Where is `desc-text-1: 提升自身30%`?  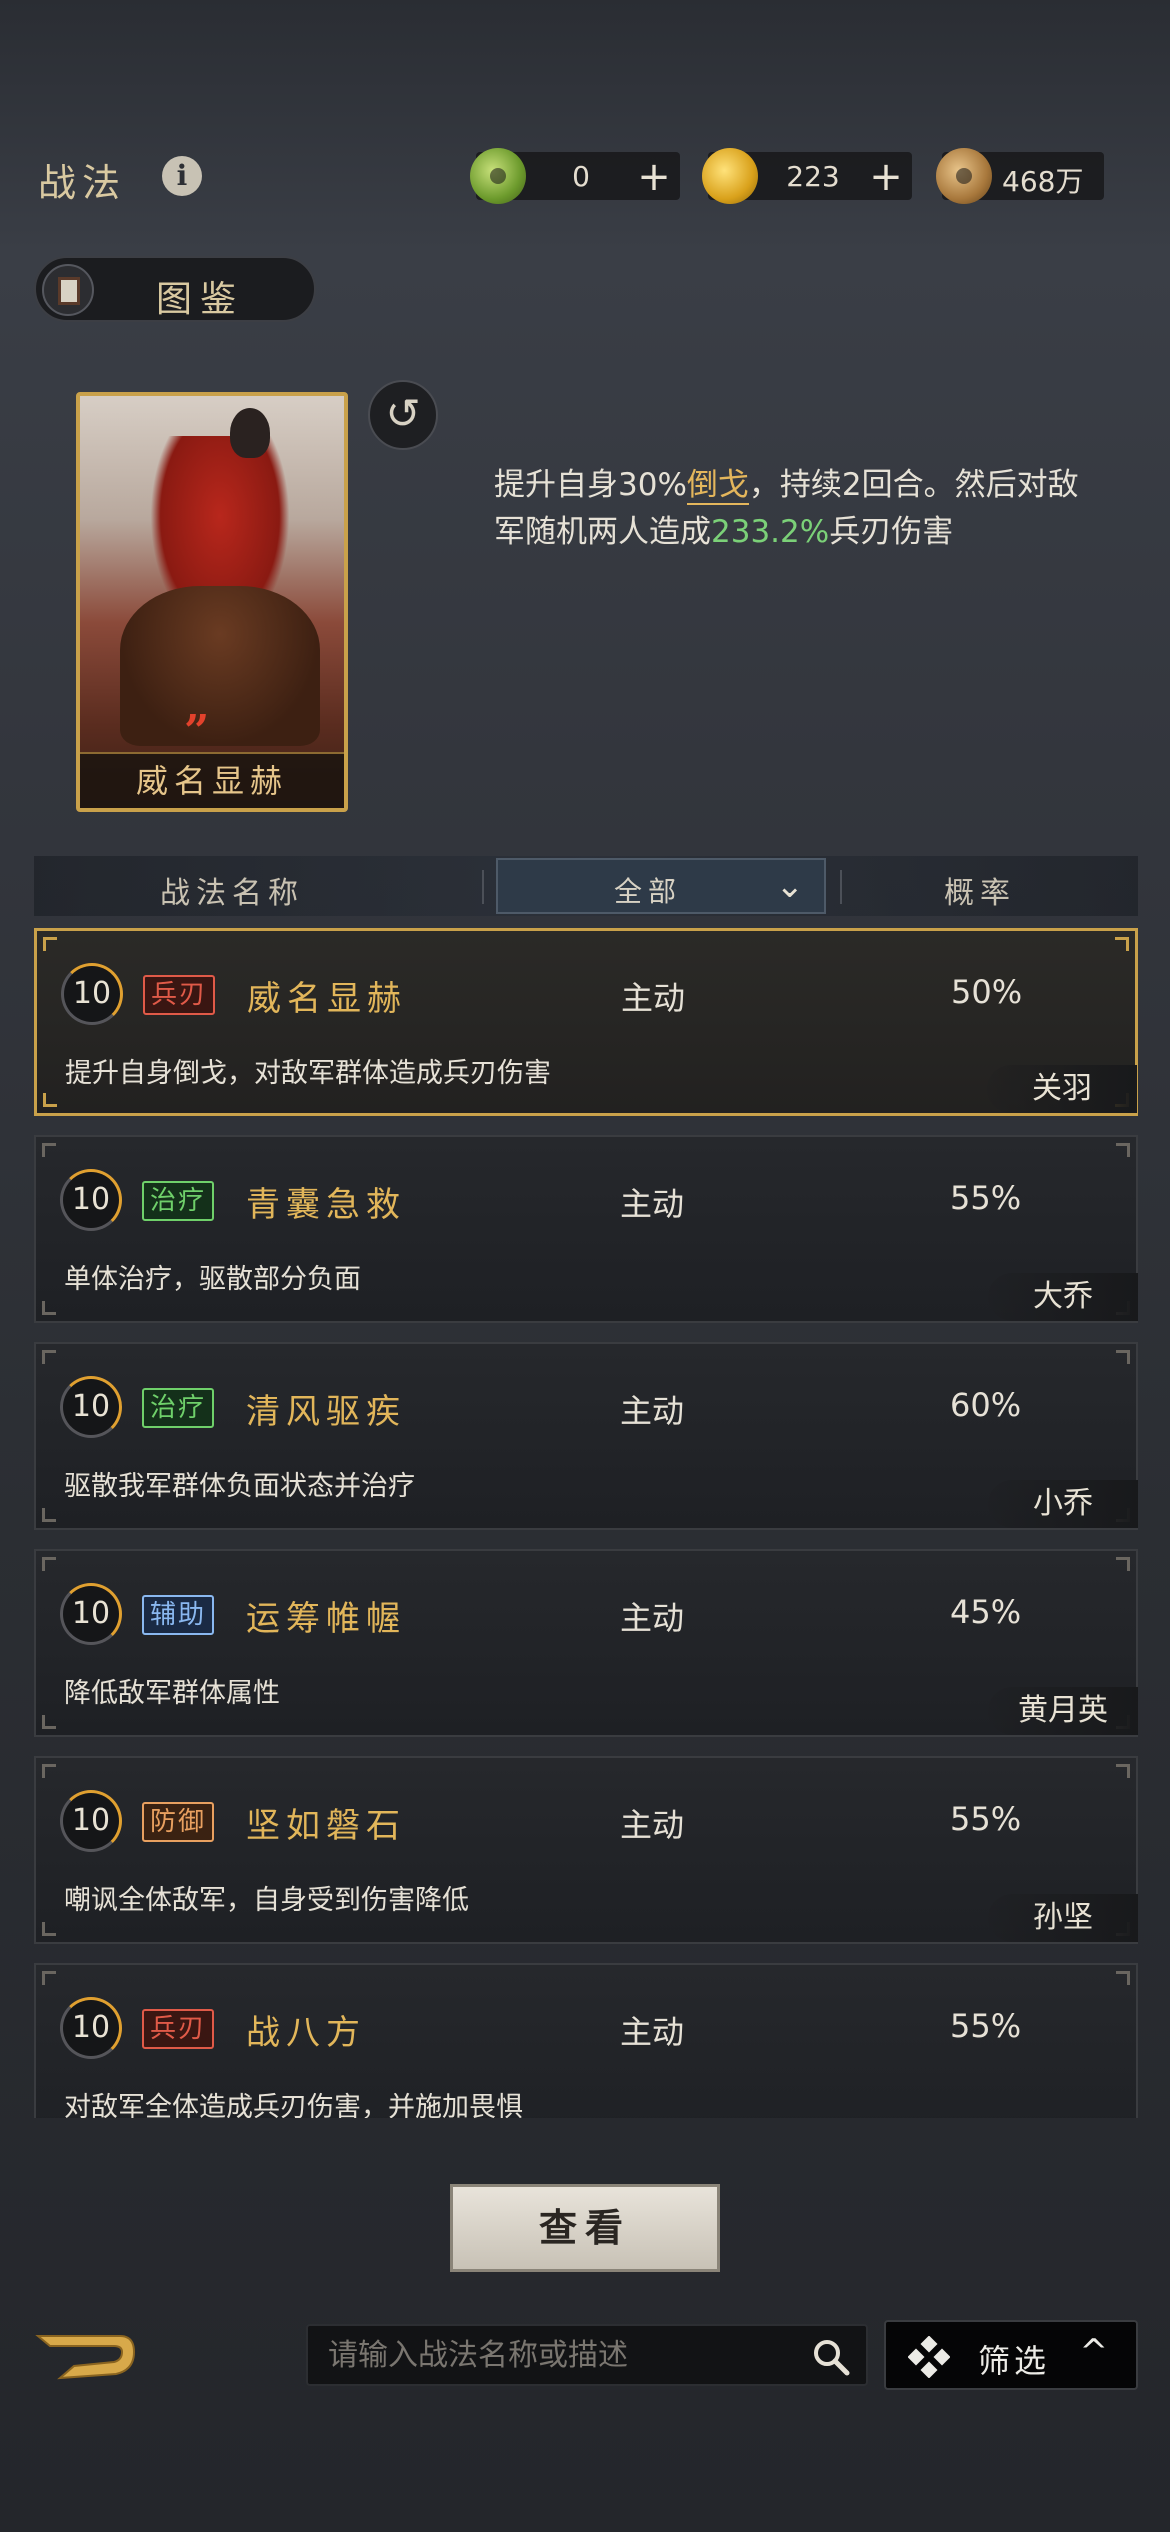
desc-text-1: 提升自身30% is located at coordinates (590, 485).